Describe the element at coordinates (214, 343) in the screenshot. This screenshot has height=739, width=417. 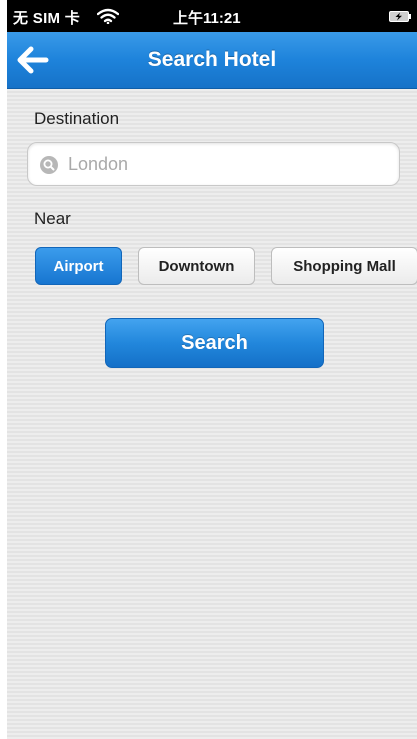
I see `search-button: Search` at that location.